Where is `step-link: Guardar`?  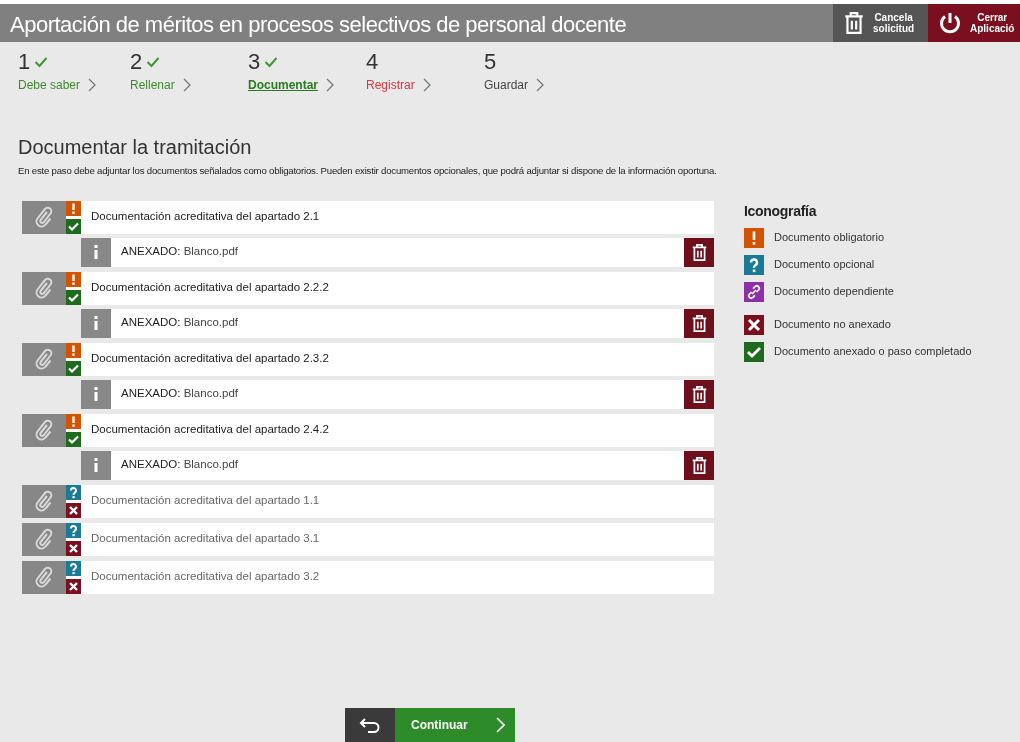
step-link: Guardar is located at coordinates (506, 85).